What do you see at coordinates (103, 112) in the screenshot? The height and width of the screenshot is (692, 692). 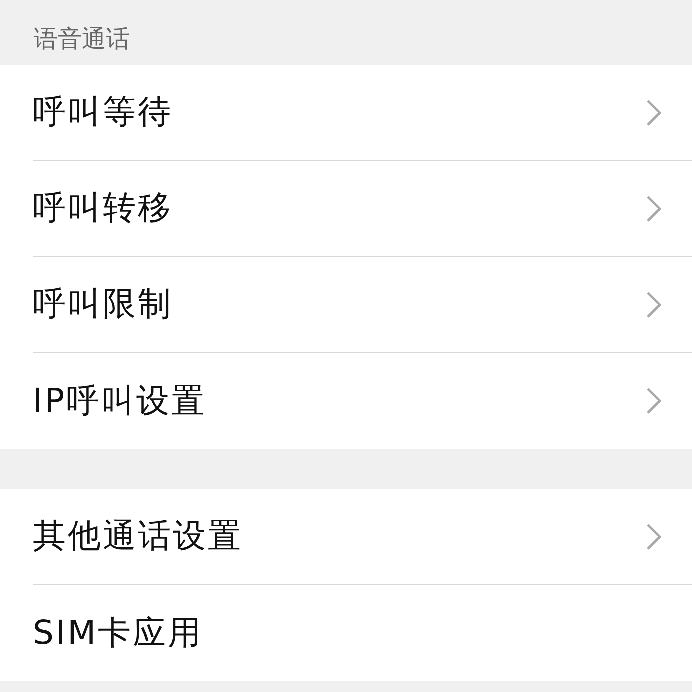 I see `settings-item: 呼叫等待` at bounding box center [103, 112].